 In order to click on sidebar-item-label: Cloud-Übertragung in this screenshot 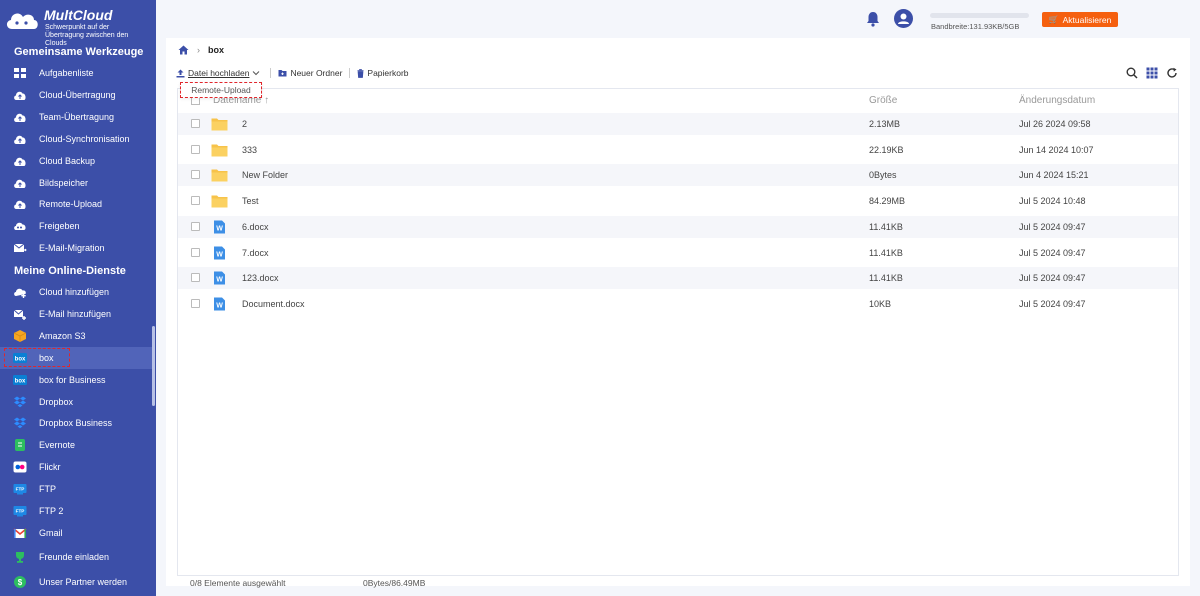, I will do `click(77, 94)`.